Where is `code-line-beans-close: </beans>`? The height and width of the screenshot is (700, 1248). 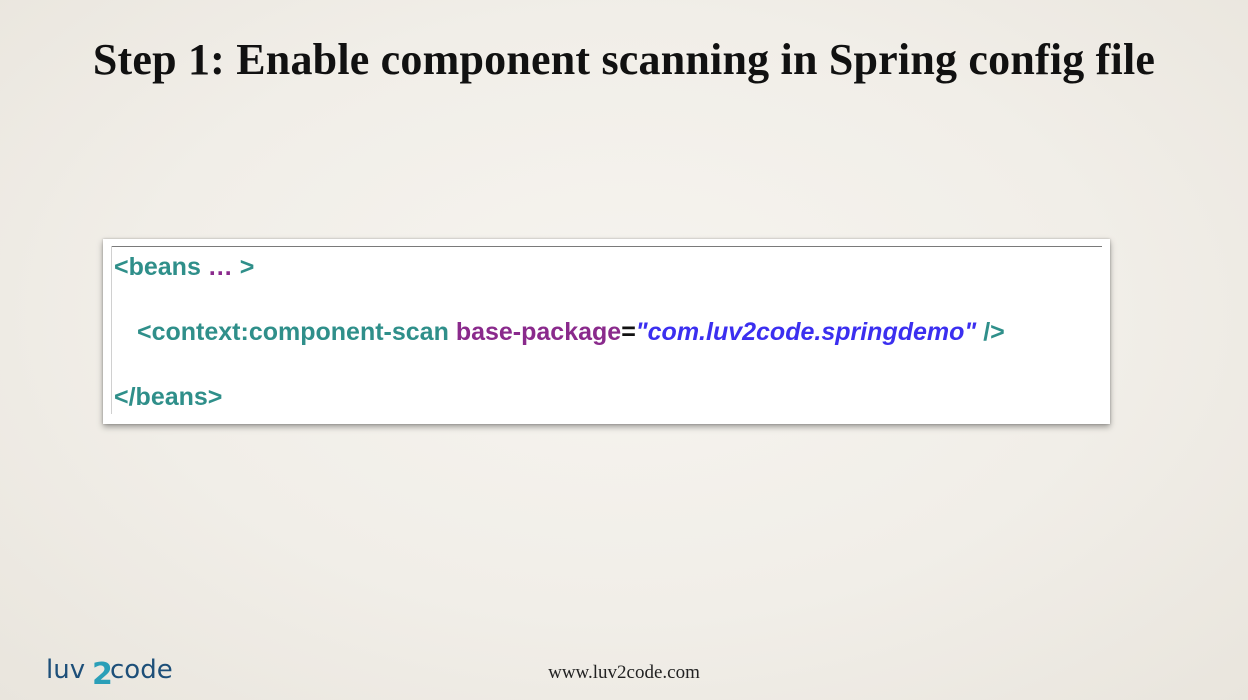
code-line-beans-close: </beans> is located at coordinates (168, 397).